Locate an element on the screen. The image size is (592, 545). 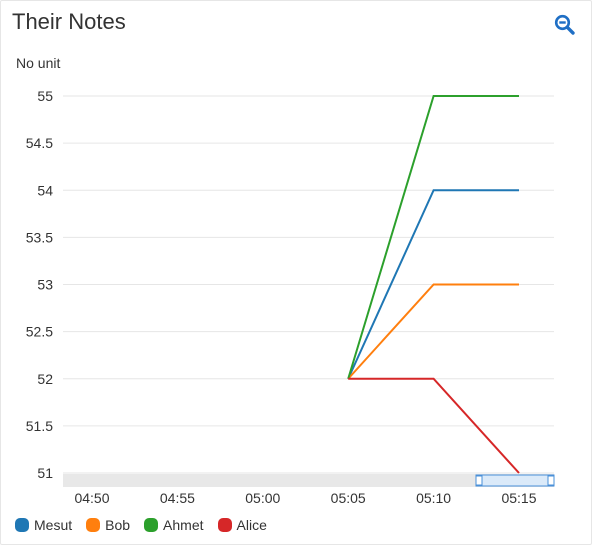
legend-item-ahmet: Ahmet is located at coordinates (174, 525).